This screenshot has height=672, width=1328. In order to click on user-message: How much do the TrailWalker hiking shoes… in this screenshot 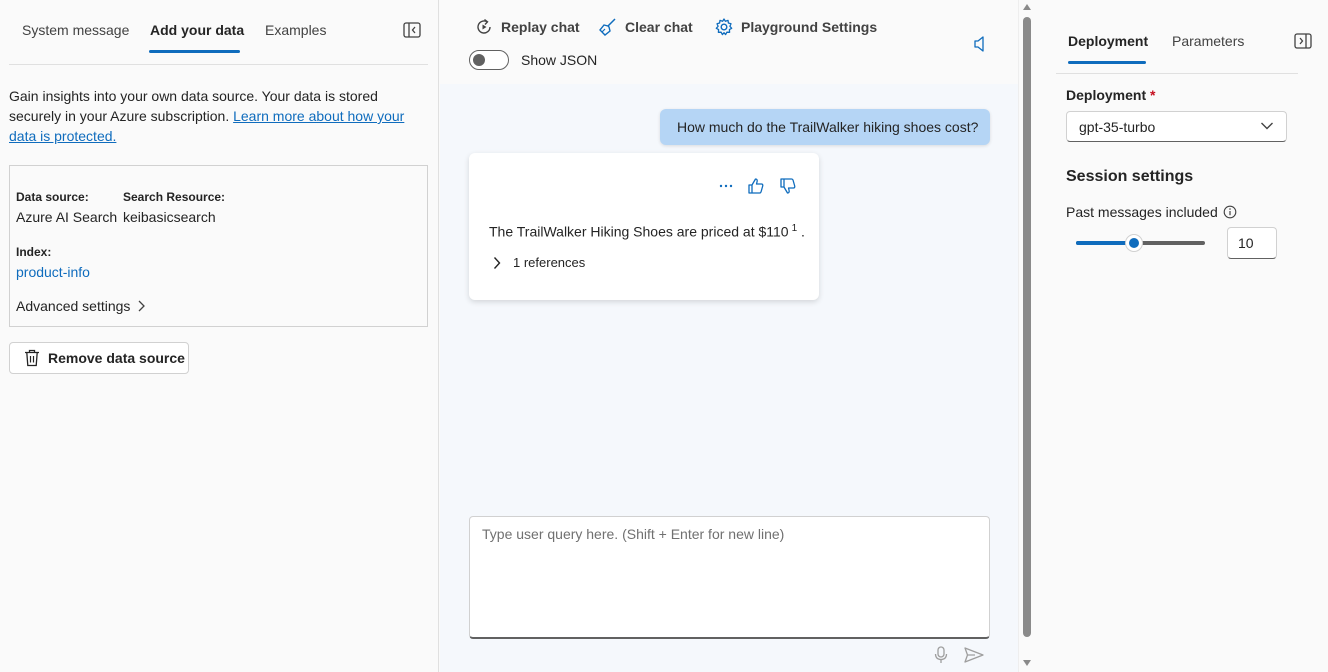, I will do `click(825, 127)`.